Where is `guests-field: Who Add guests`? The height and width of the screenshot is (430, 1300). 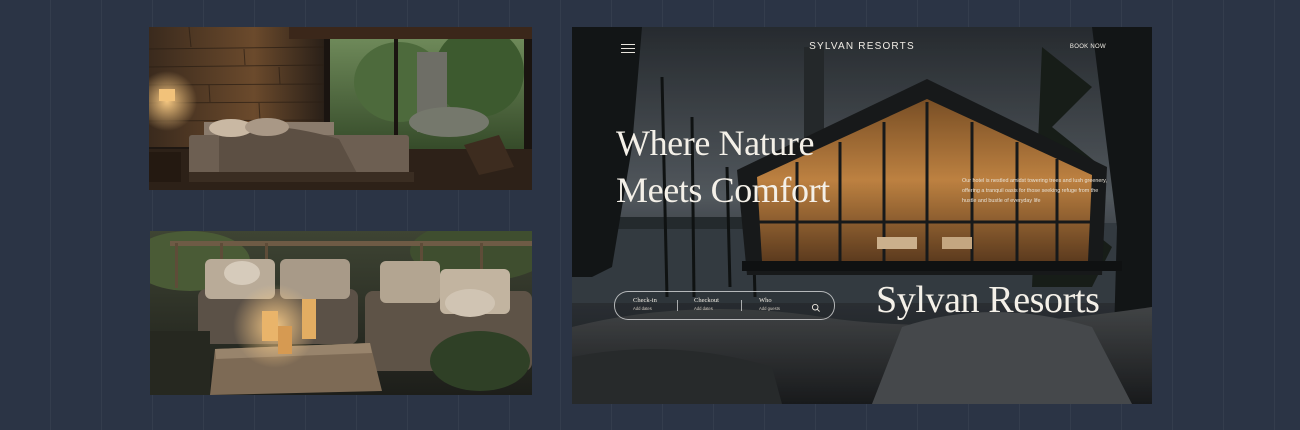 guests-field: Who Add guests is located at coordinates (769, 304).